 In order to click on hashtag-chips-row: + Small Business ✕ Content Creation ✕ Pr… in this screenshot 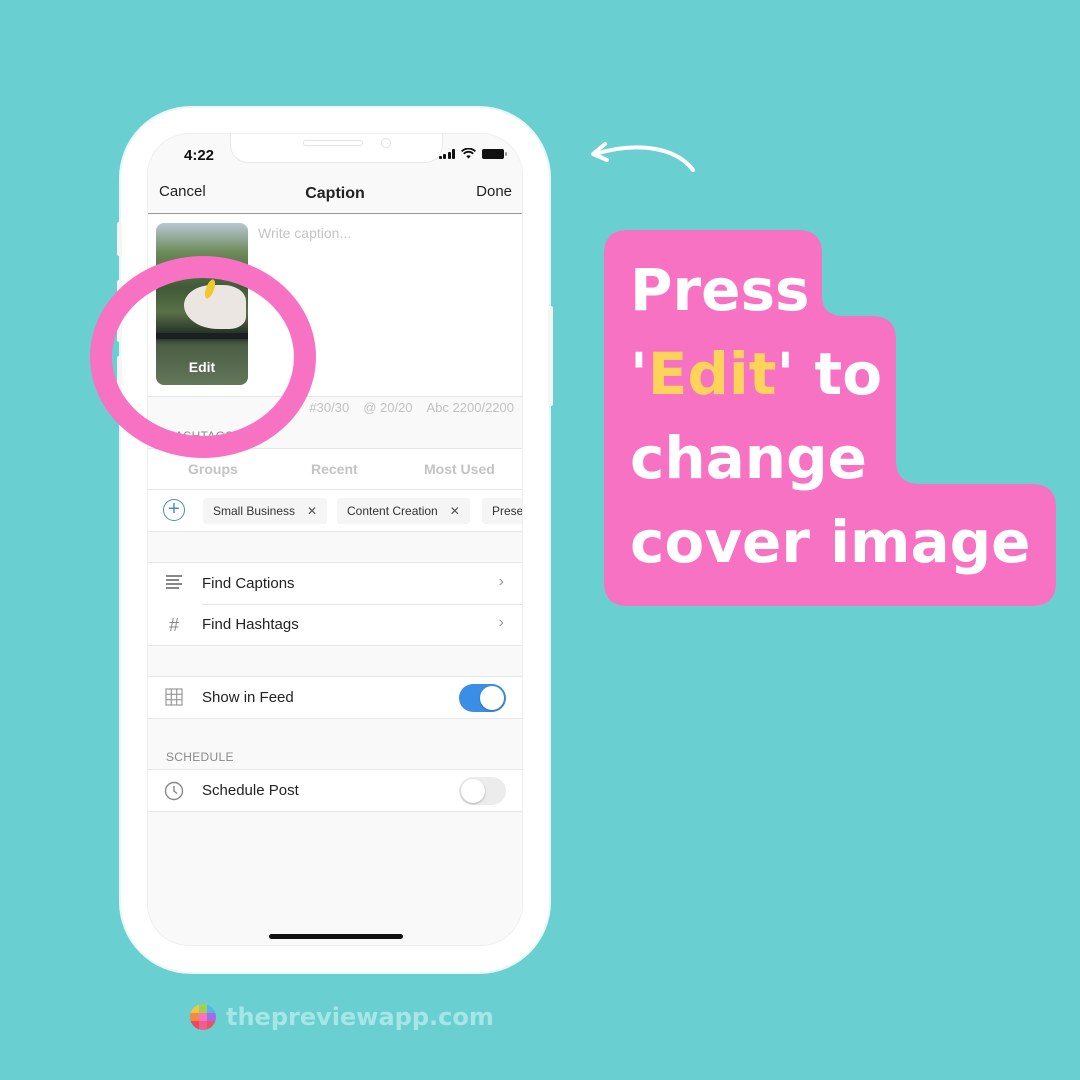, I will do `click(335, 511)`.